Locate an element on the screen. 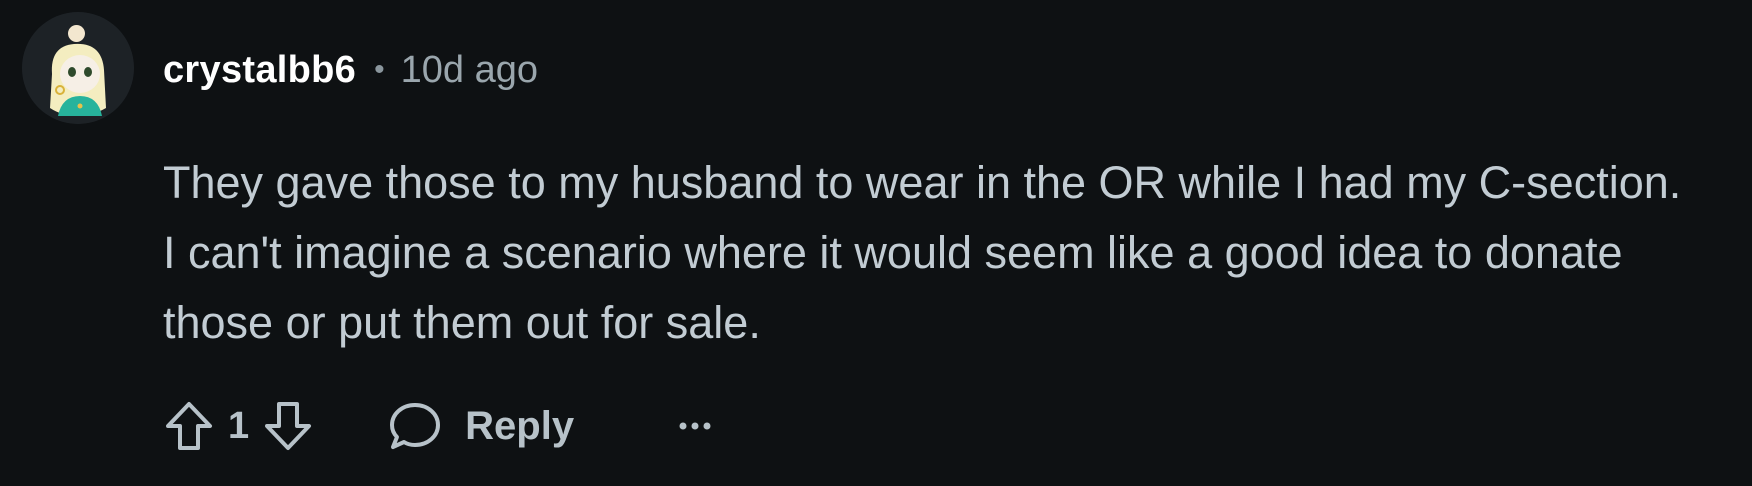  username: crystalbb6 is located at coordinates (259, 70).